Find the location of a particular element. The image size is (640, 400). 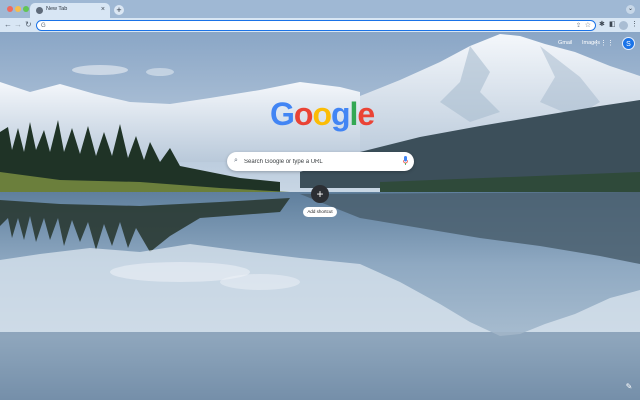

google-logo: Google is located at coordinates (322, 116).